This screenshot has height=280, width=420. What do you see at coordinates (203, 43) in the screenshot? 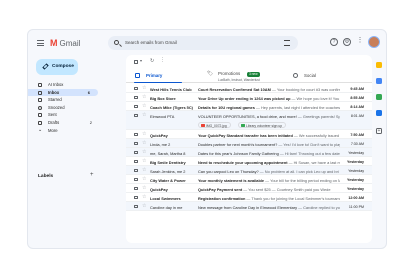
I see `search-input: Search emails from Gmail` at bounding box center [203, 43].